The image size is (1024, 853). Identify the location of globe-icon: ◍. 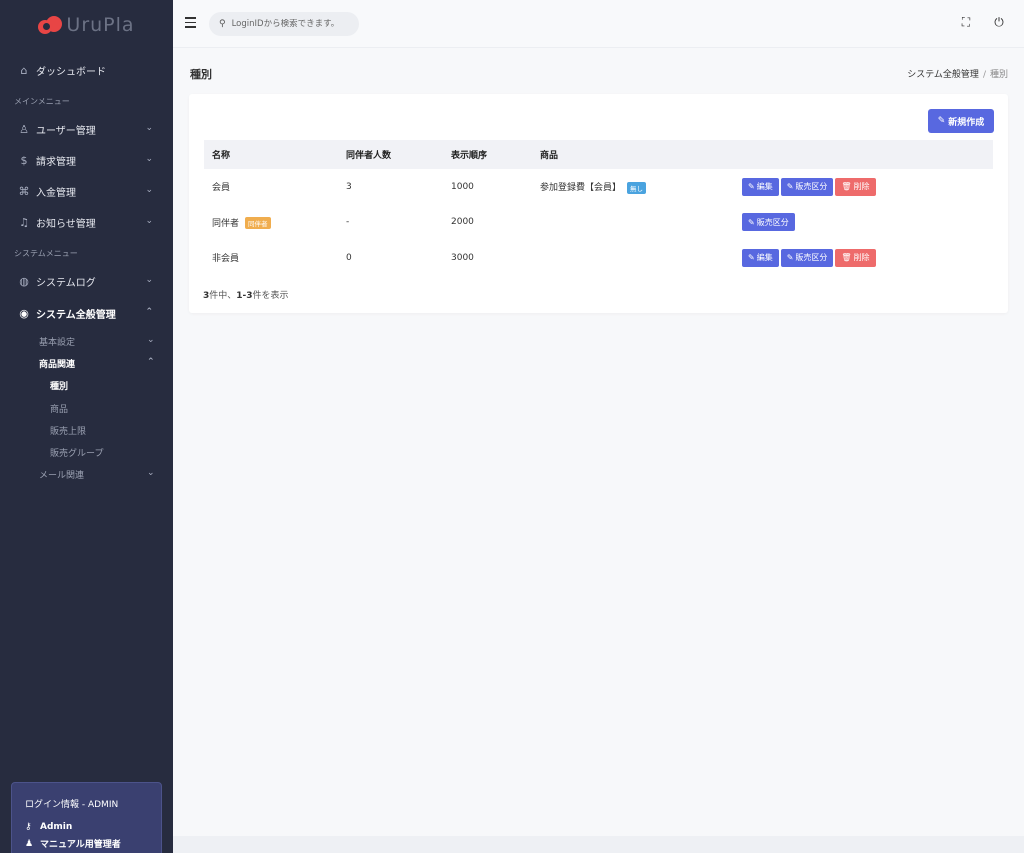
(24, 281).